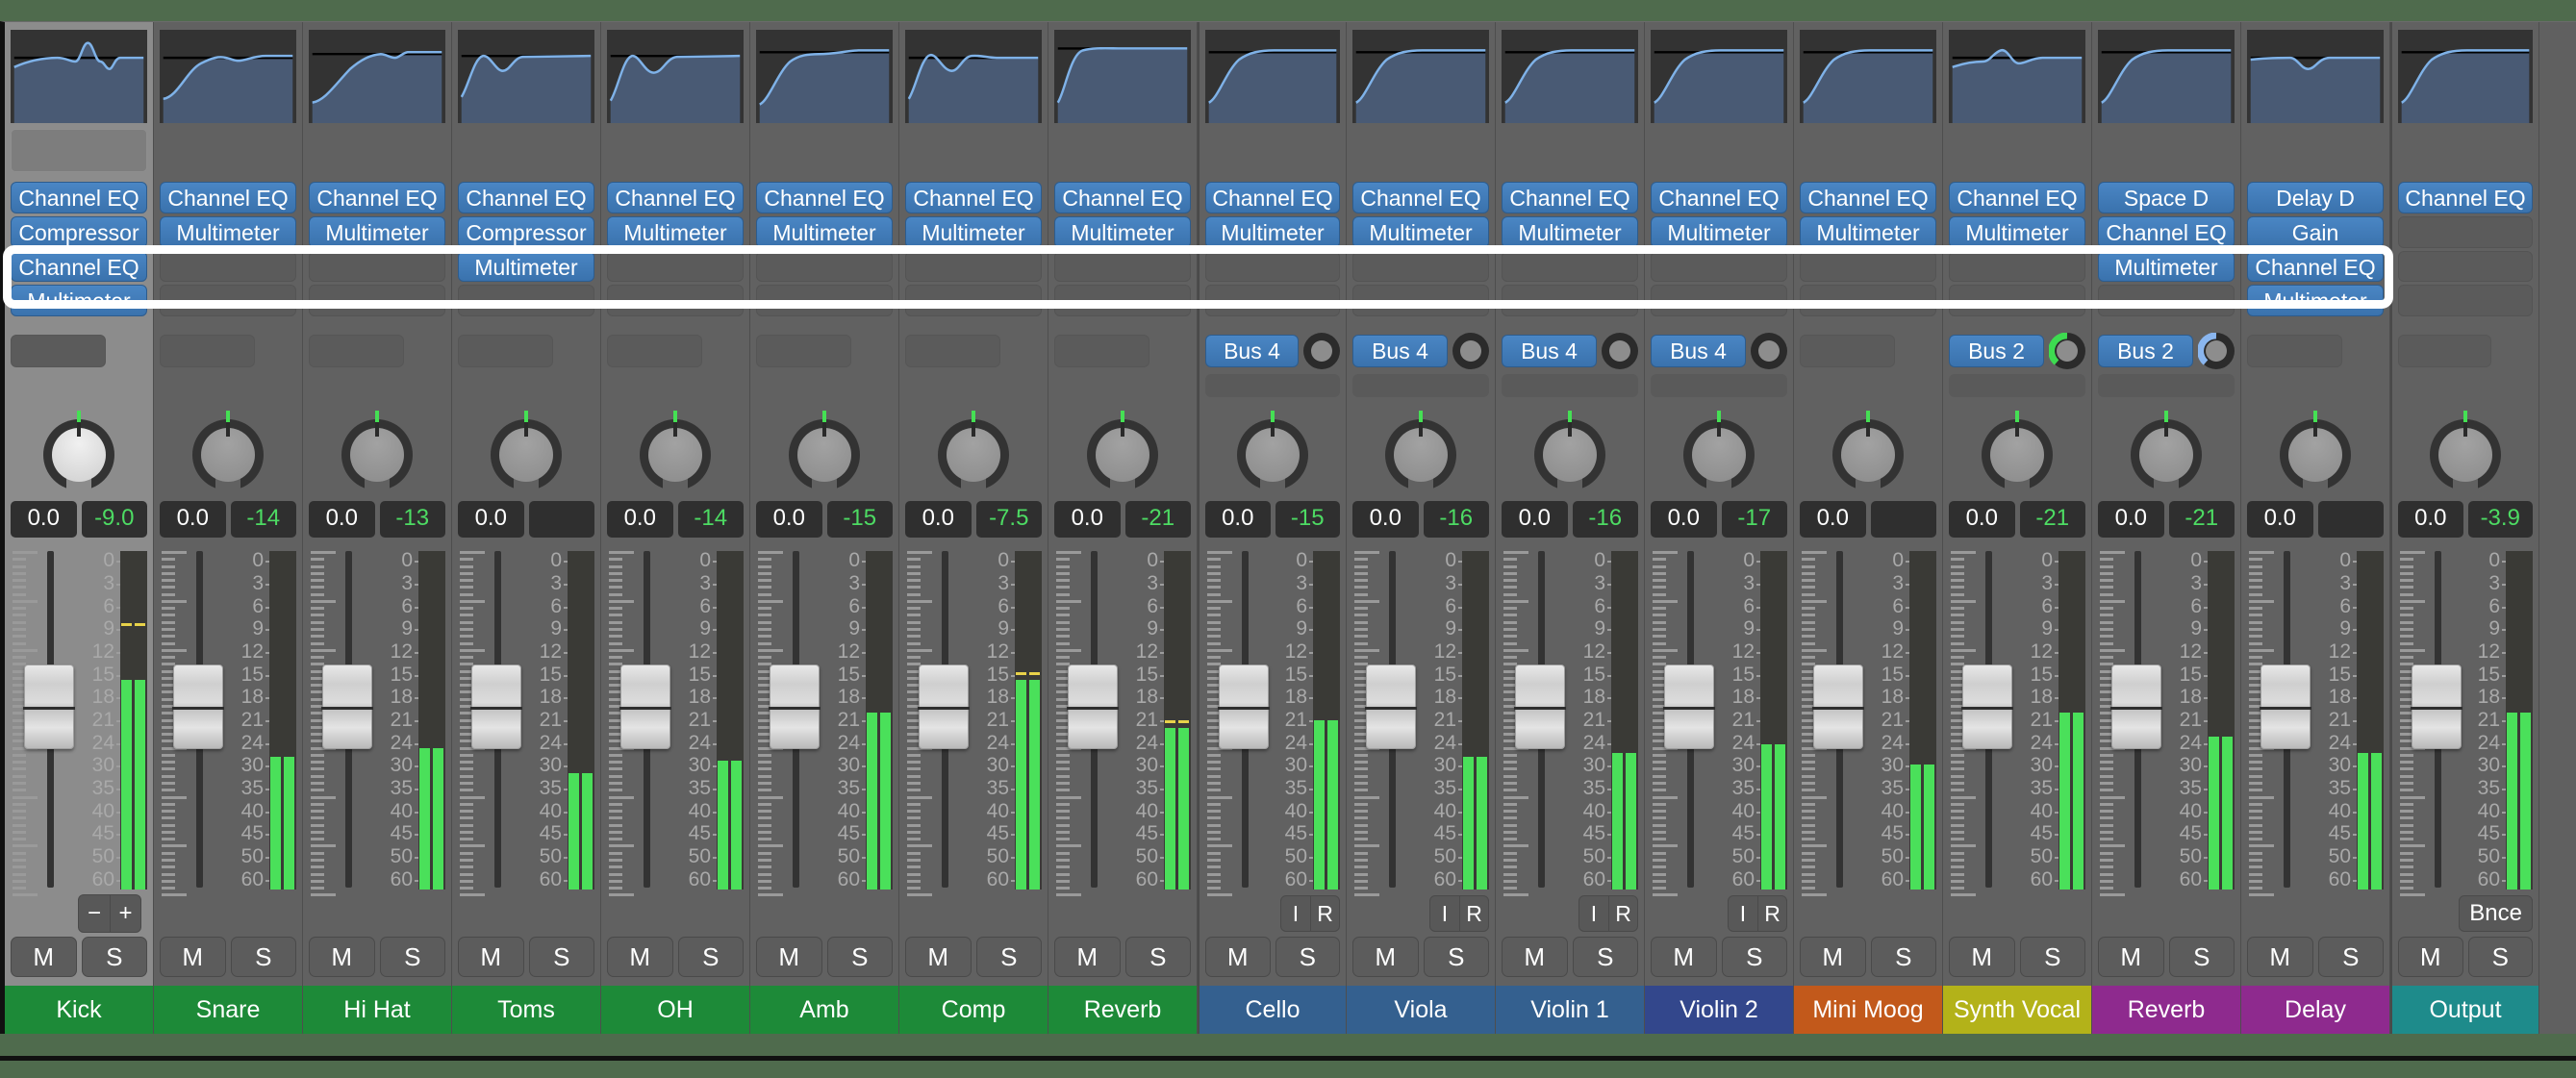  I want to click on channel-name-plate: Cello, so click(1273, 1010).